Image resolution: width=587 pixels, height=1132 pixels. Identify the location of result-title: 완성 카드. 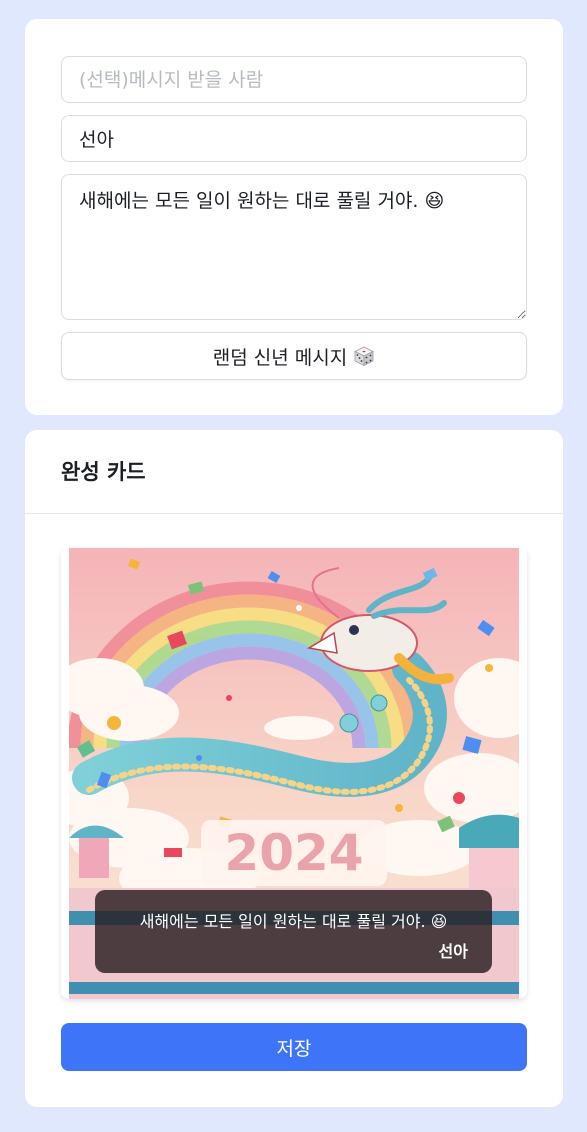
(103, 472).